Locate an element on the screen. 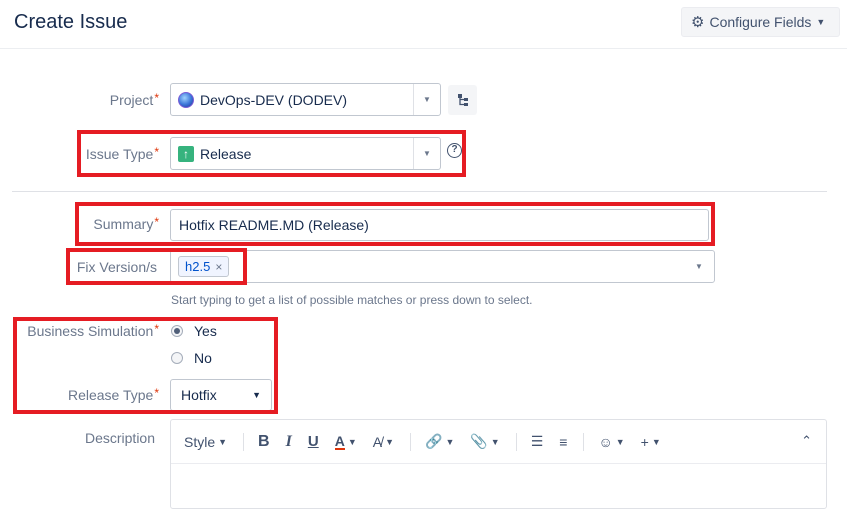 The height and width of the screenshot is (509, 847). summary-input: Hotfix README.MD (Release) is located at coordinates (439, 225).